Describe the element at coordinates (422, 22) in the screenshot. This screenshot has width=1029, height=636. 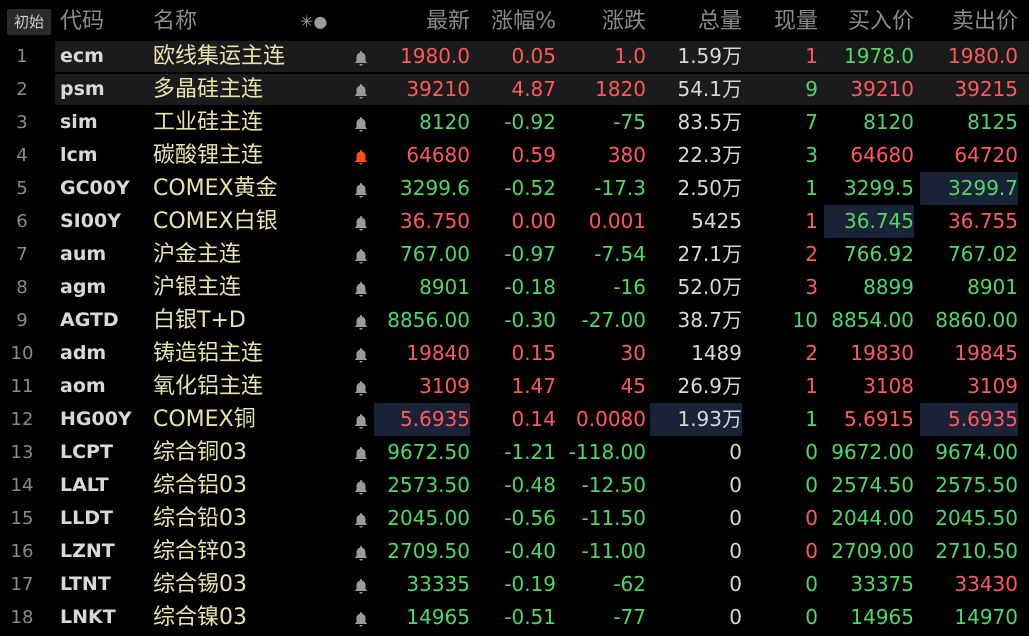
I see `header-last: 最新` at that location.